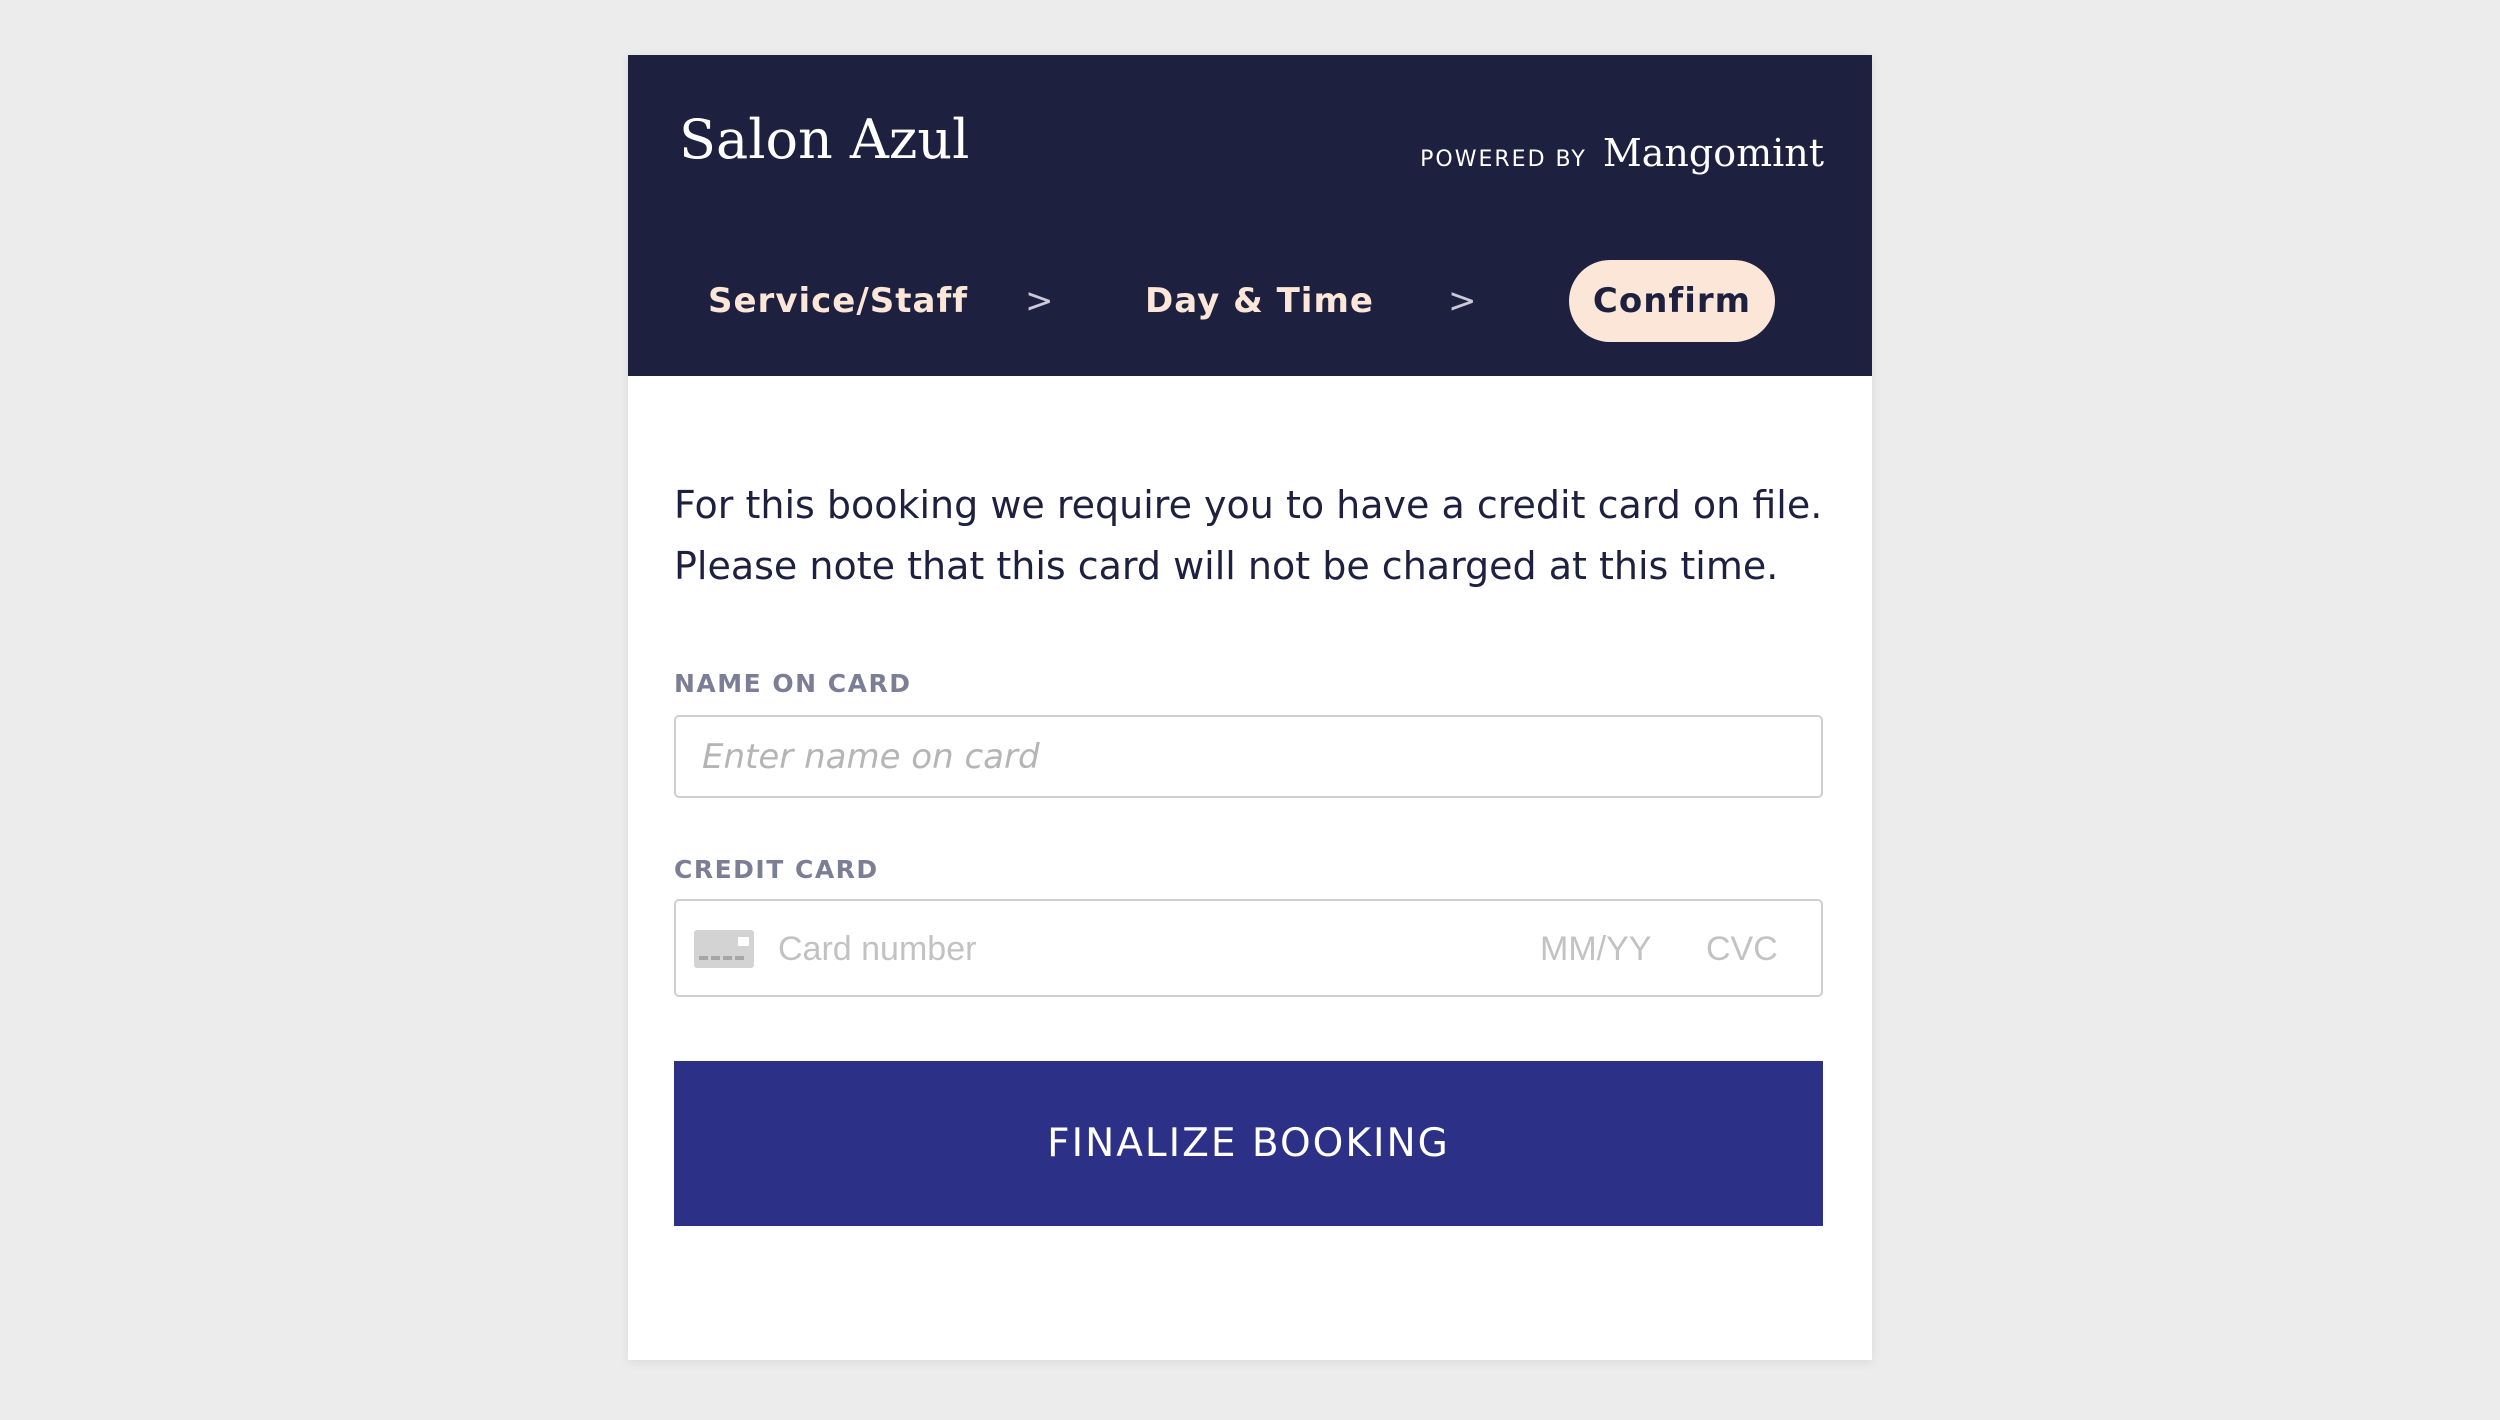 The image size is (2500, 1420). I want to click on step-service-staff: Service/Staff, so click(838, 301).